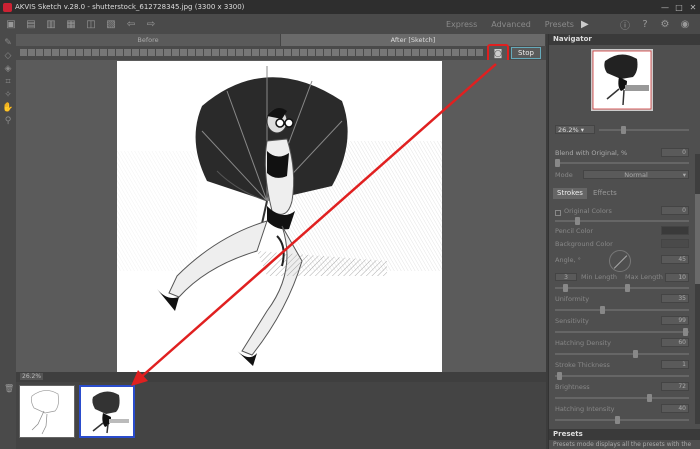 The width and height of the screenshot is (700, 449). What do you see at coordinates (558, 213) in the screenshot?
I see `original-colors-checkbox` at bounding box center [558, 213].